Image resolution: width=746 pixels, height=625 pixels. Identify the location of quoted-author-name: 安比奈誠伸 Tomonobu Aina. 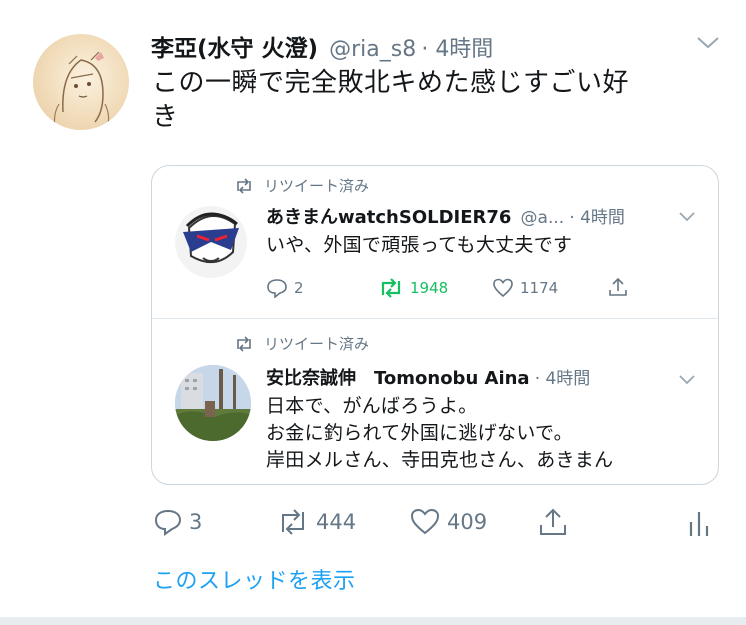
(398, 378).